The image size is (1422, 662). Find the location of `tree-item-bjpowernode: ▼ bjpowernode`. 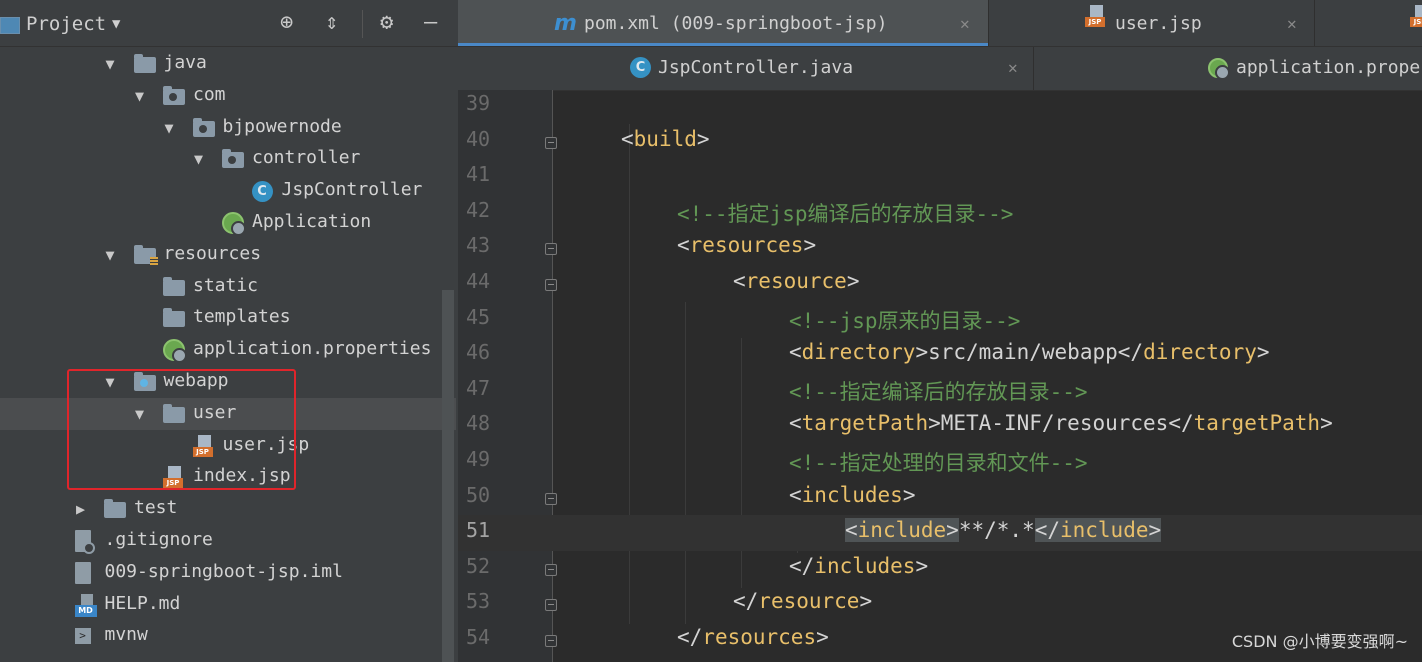

tree-item-bjpowernode: ▼ bjpowernode is located at coordinates (228, 128).